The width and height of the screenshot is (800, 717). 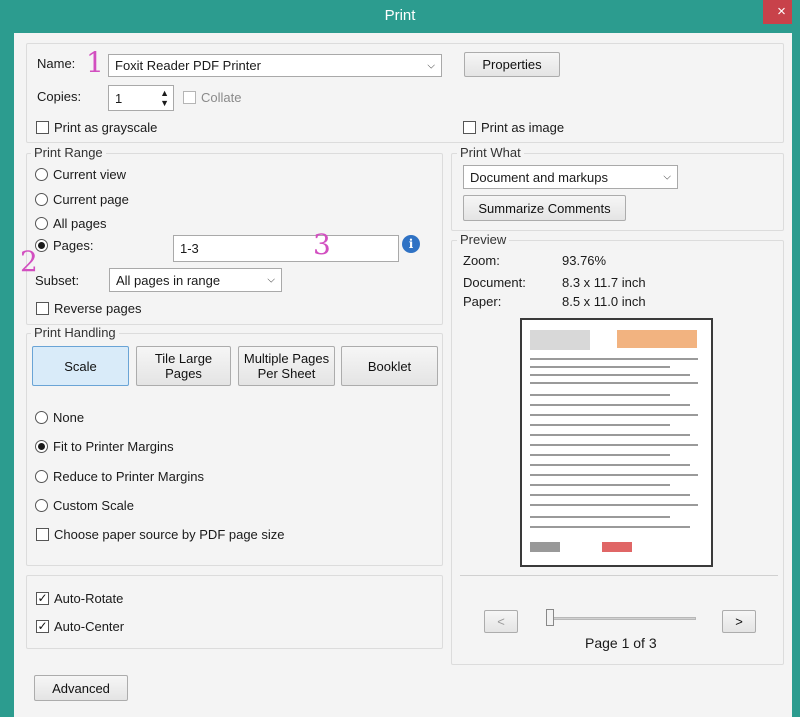 I want to click on spinner-icon: ▲ ▼, so click(x=164, y=98).